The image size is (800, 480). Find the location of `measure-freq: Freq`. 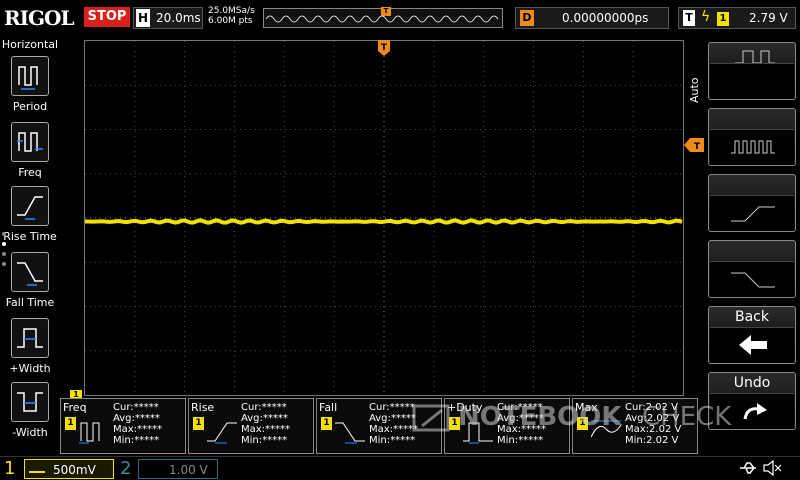

measure-freq: Freq is located at coordinates (30, 154).